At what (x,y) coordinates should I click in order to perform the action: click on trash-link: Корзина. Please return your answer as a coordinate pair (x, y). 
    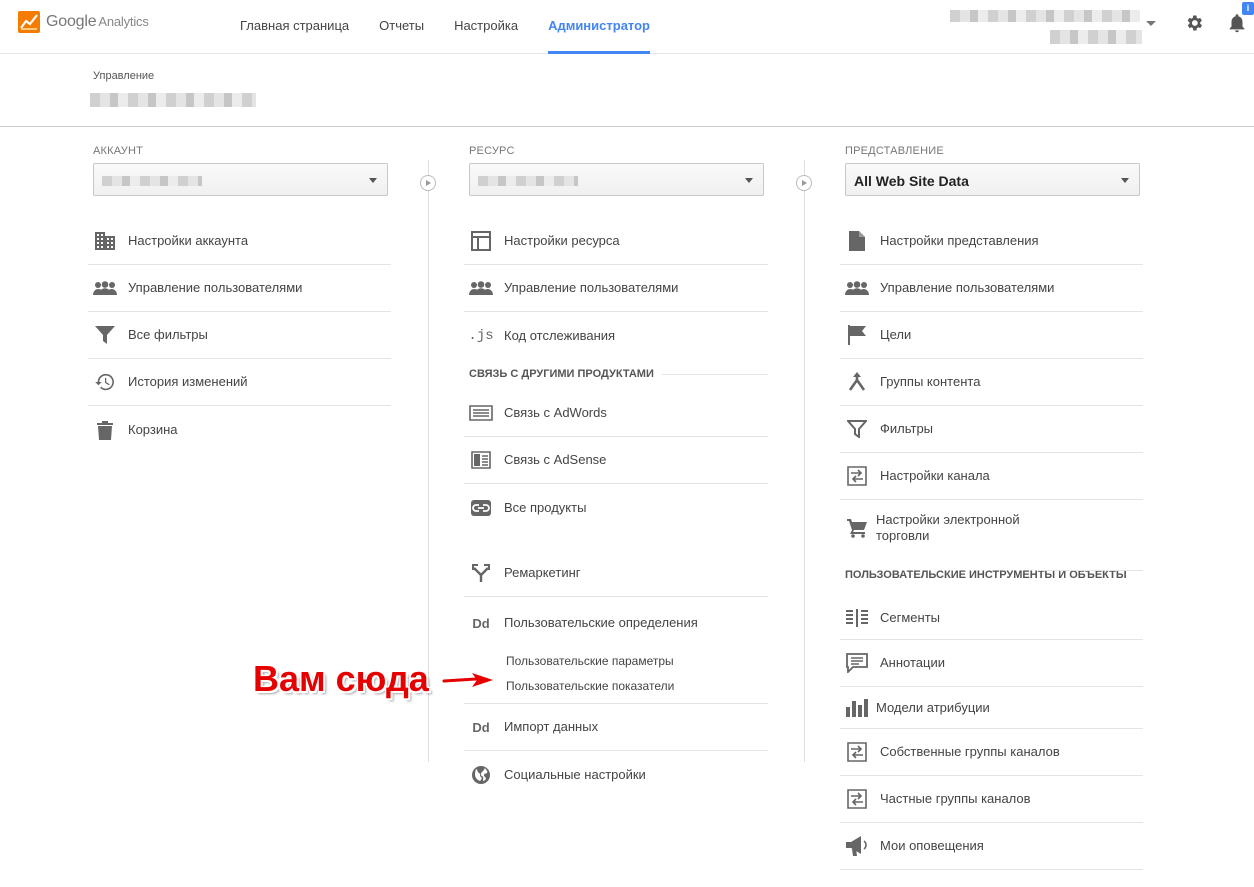
    Looking at the image, I should click on (239, 429).